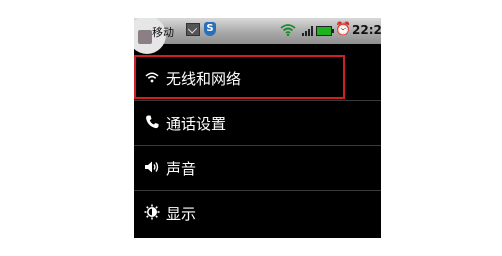 The image size is (502, 256). Describe the element at coordinates (181, 169) in the screenshot. I see `settings-item-label: 声音` at that location.